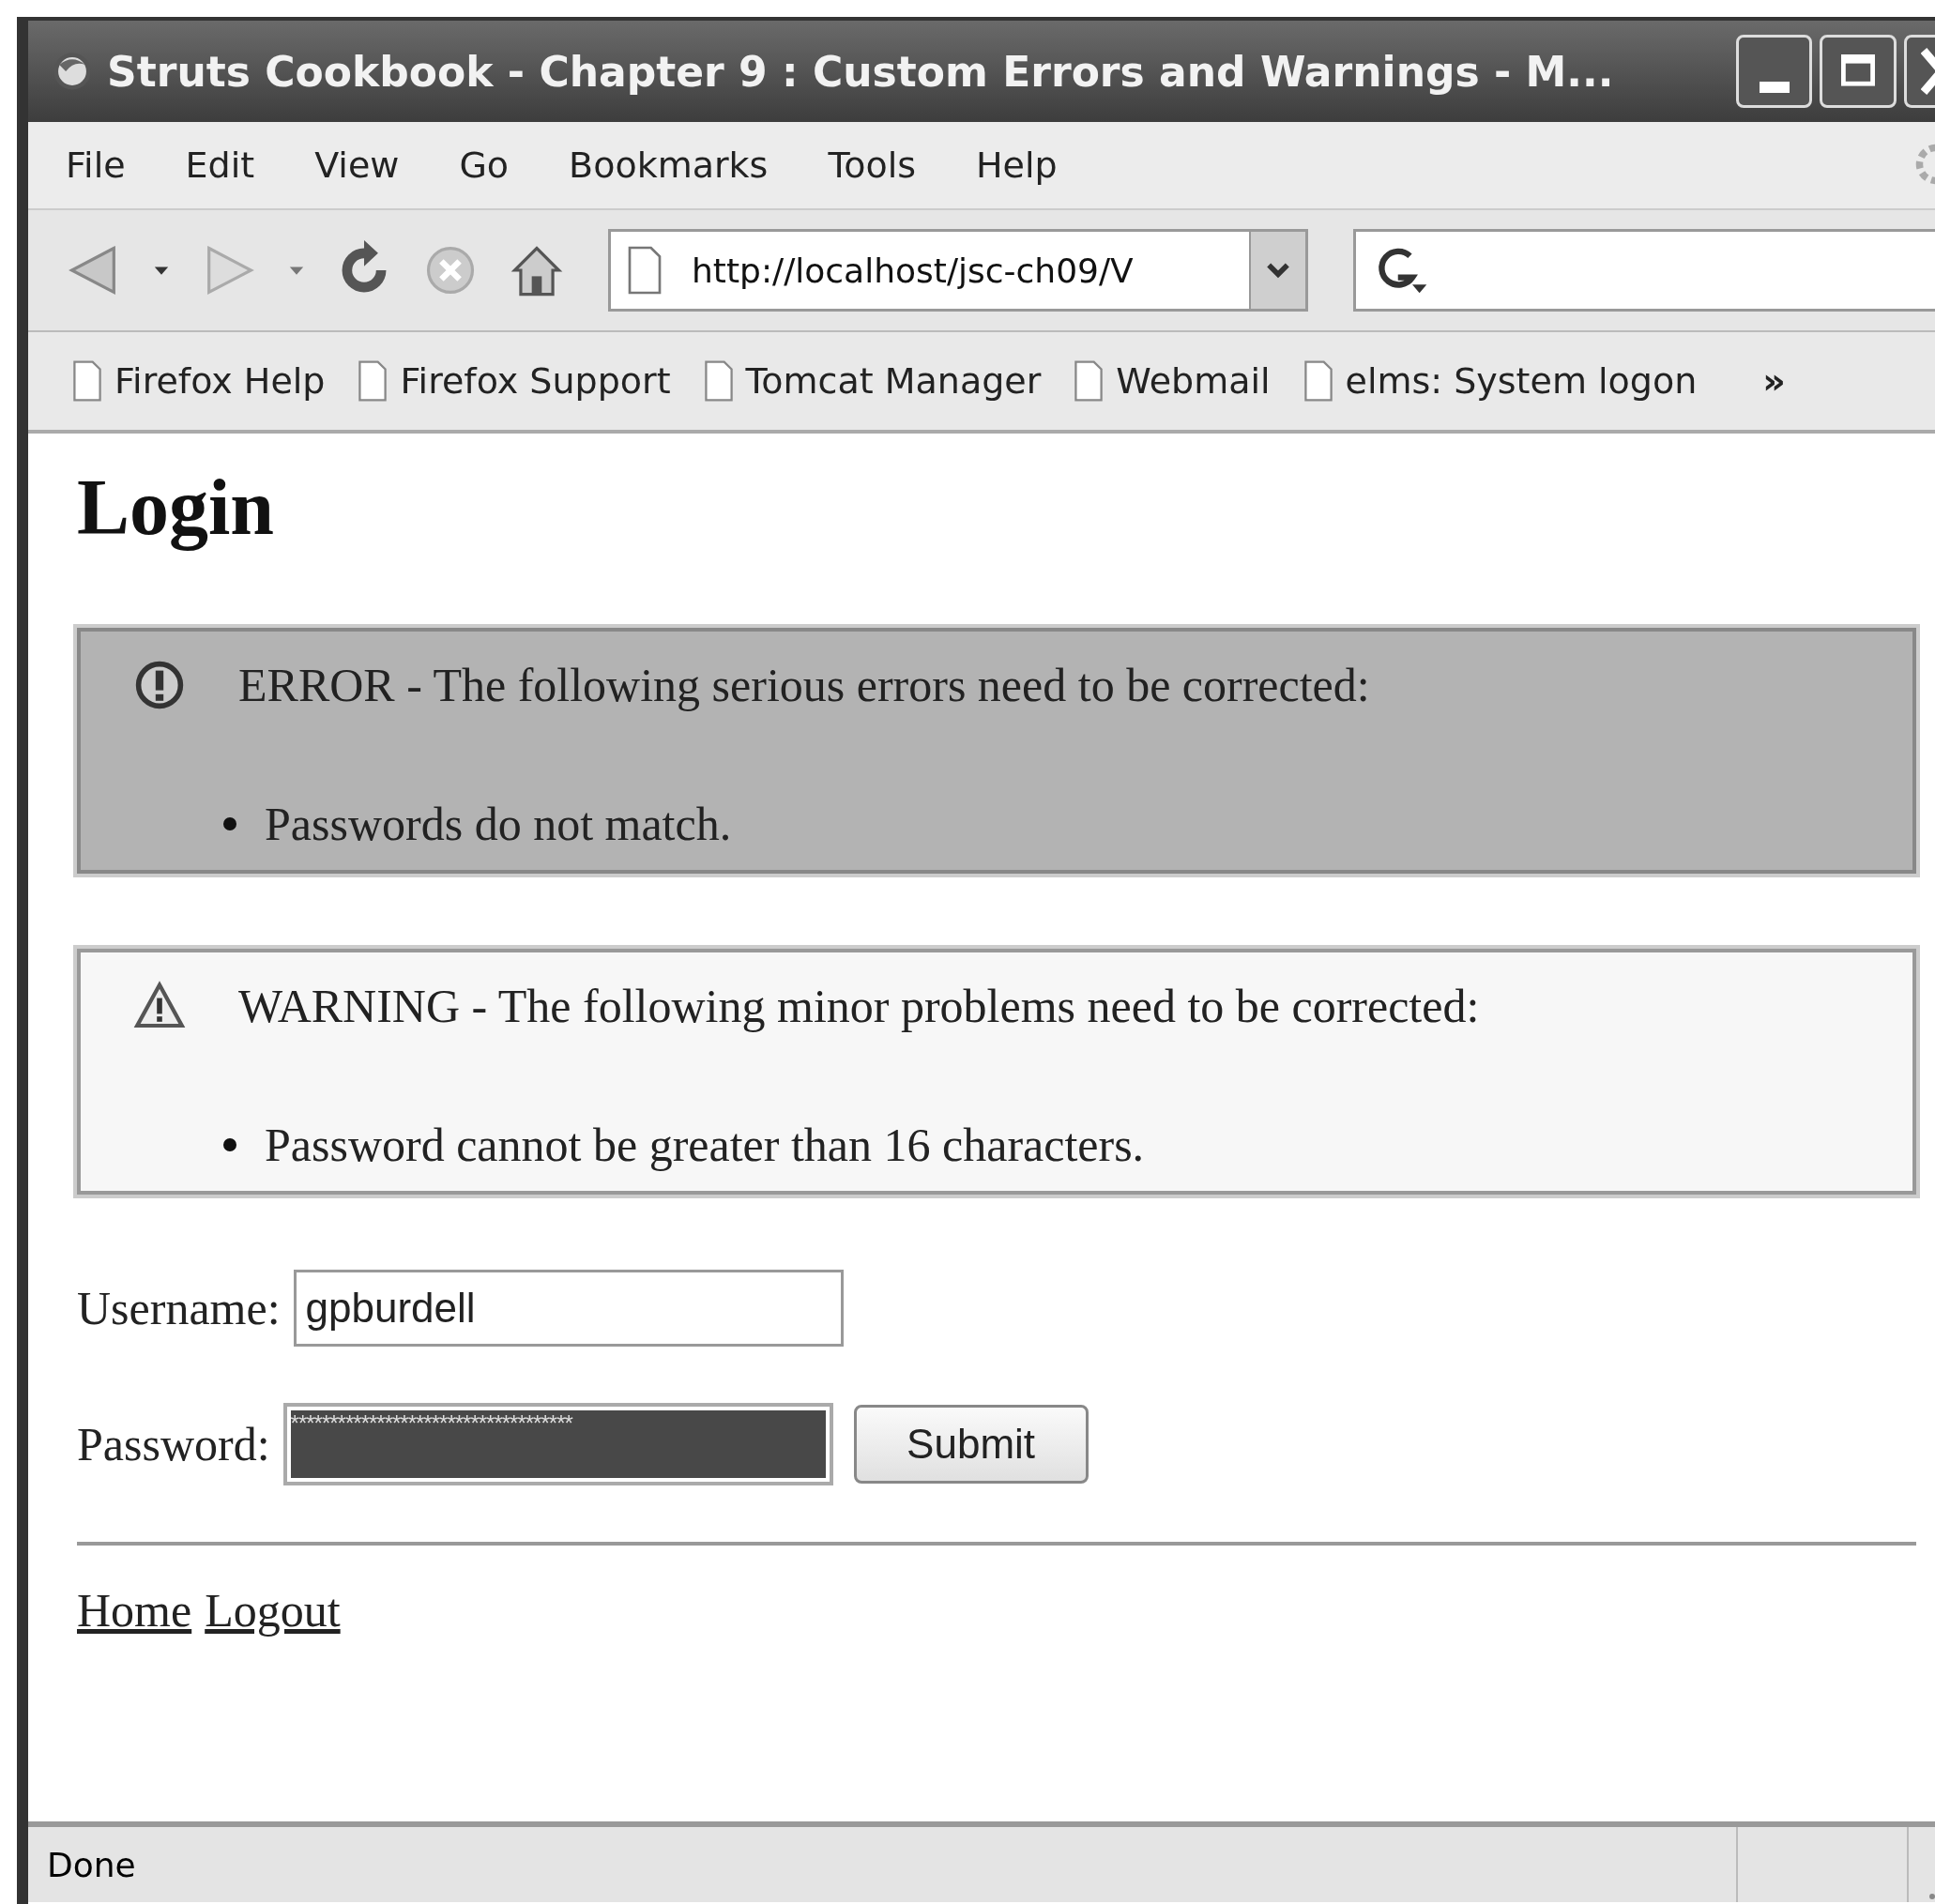 This screenshot has height=1904, width=1935. I want to click on nav-link: Home, so click(135, 1610).